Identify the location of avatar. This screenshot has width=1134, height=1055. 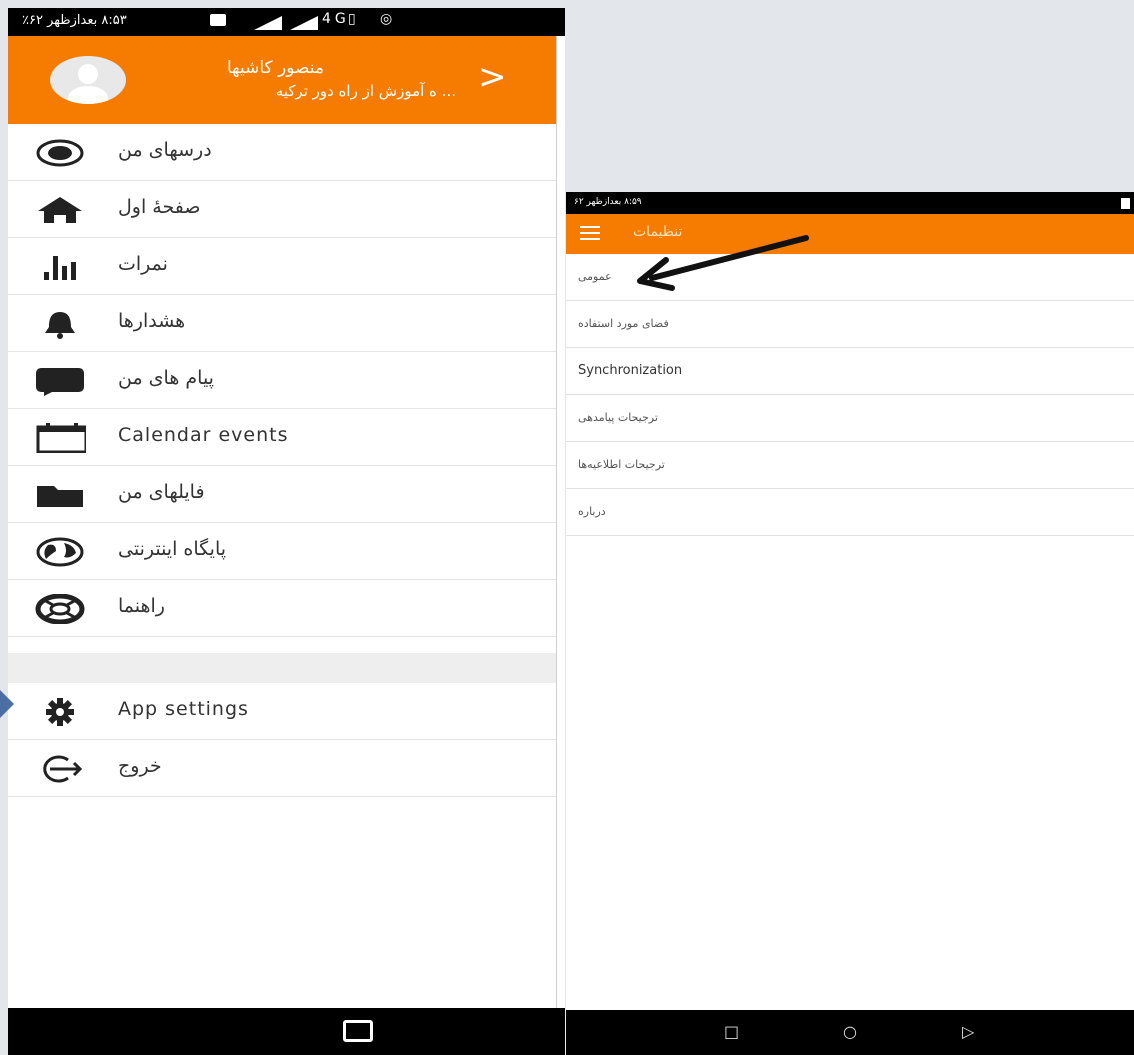
(88, 80).